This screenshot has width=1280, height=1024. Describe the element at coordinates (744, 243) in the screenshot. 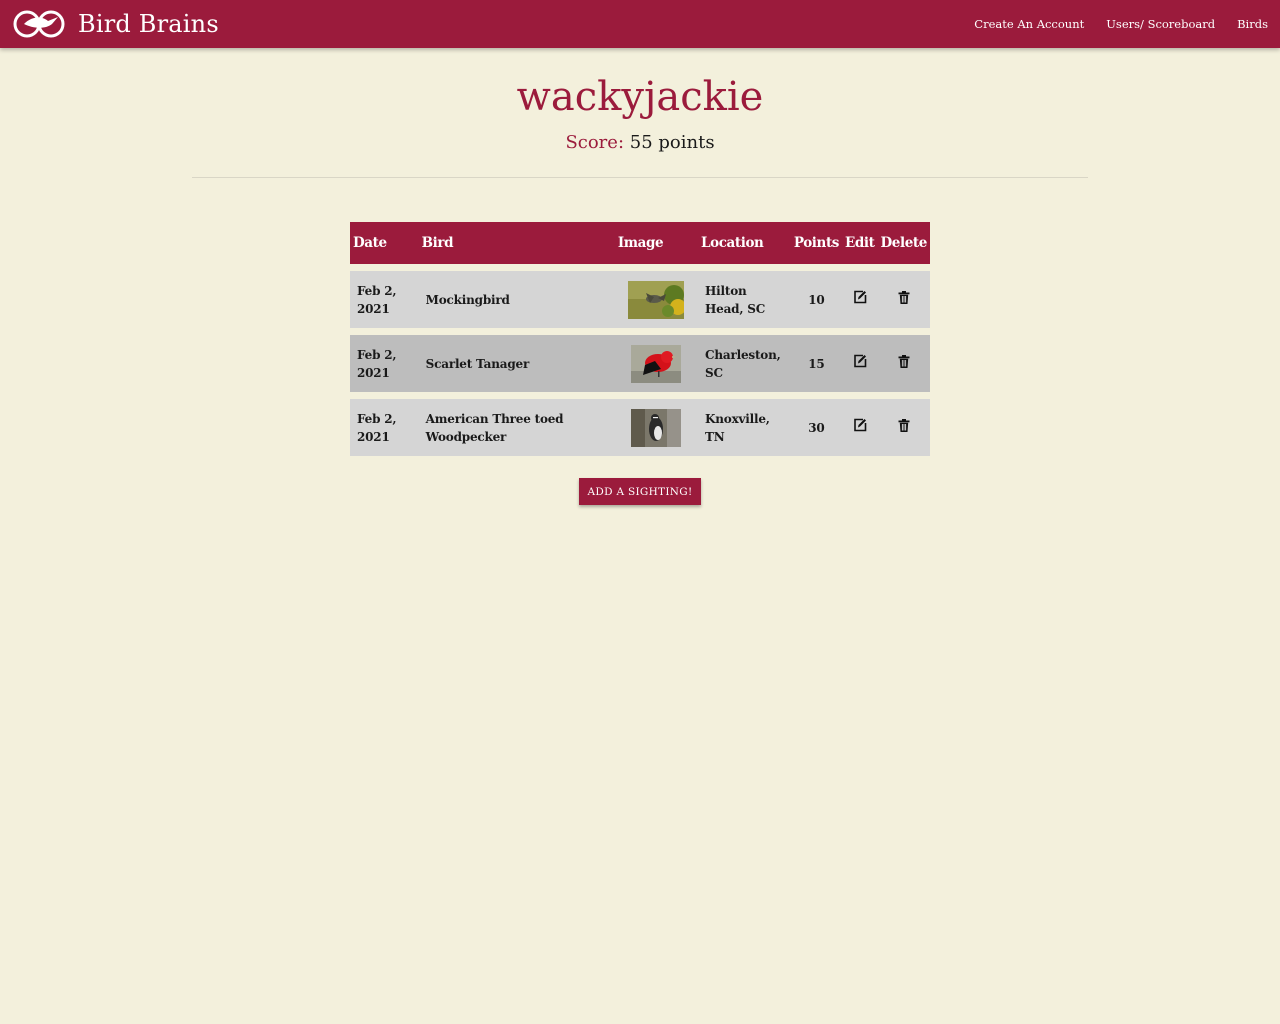

I see `column-header-location: Location` at that location.